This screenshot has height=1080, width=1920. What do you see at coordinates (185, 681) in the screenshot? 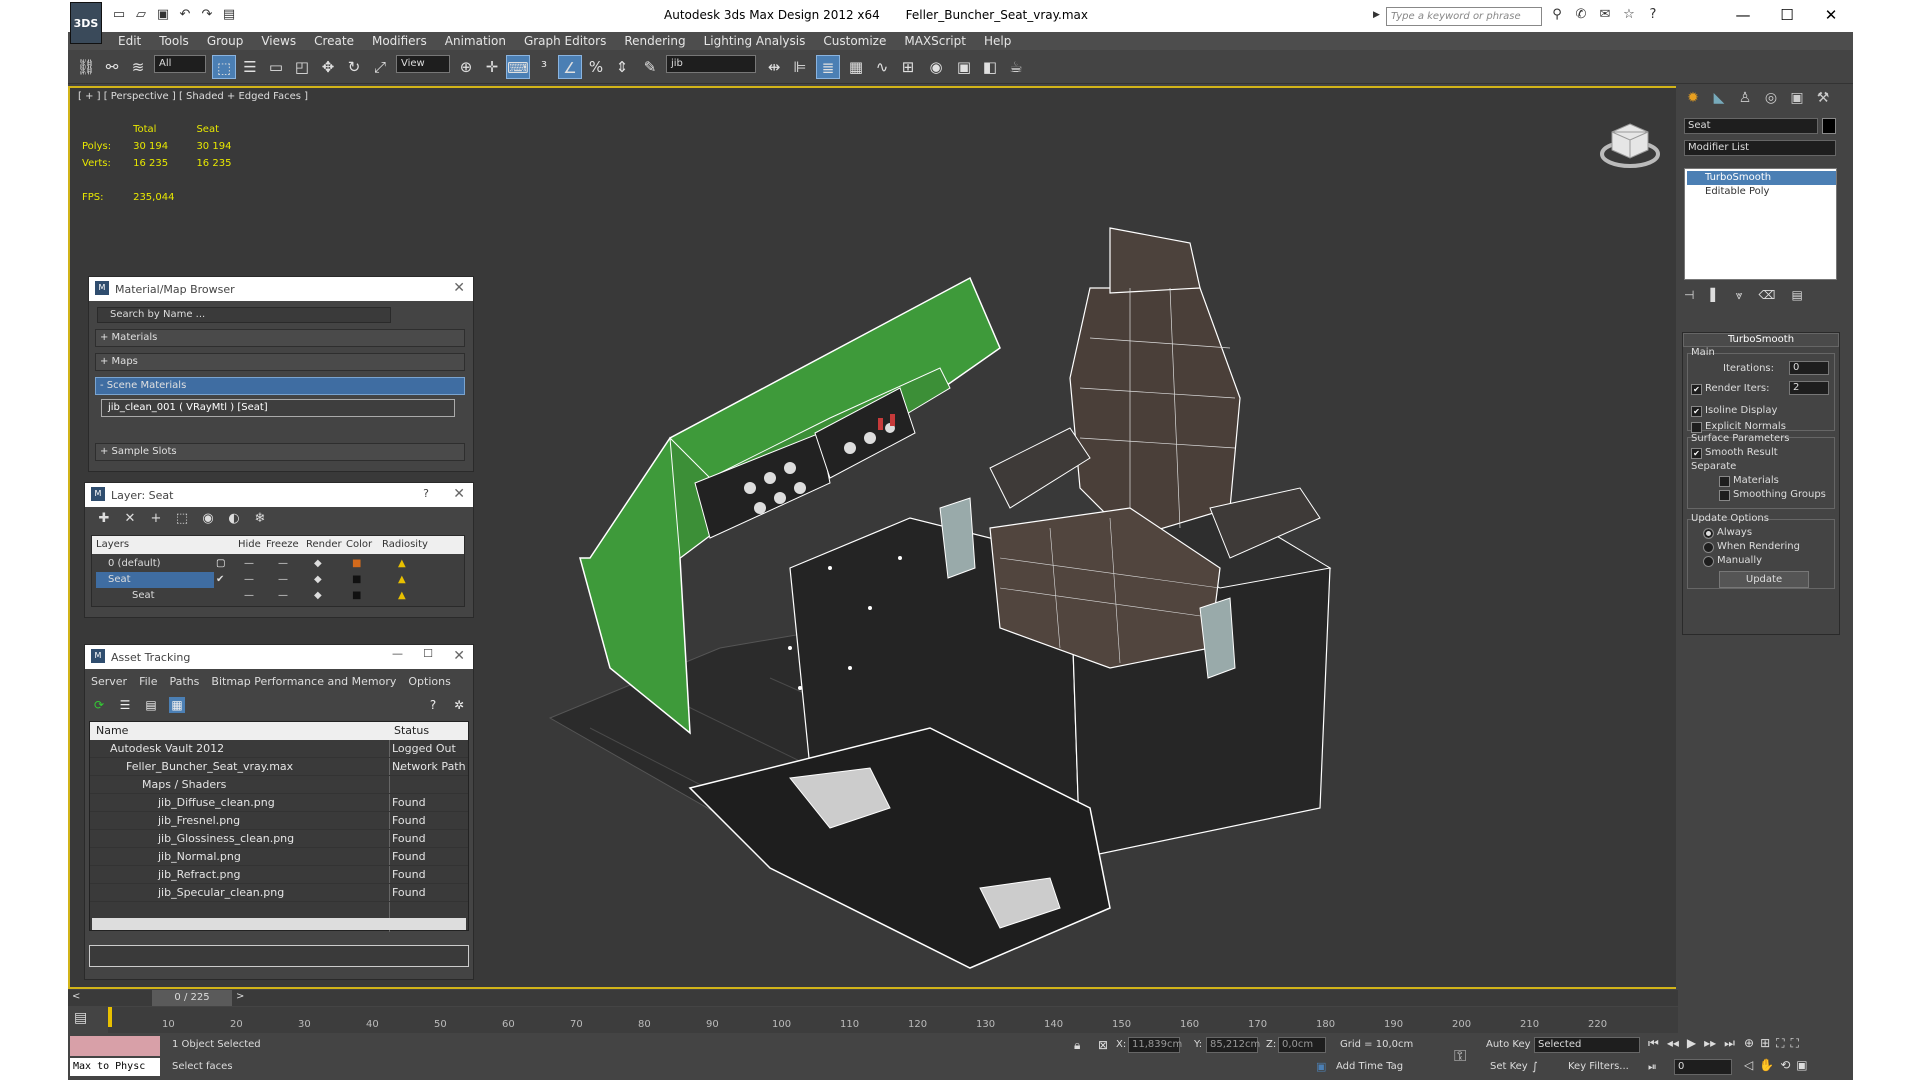
I see `asset-menu-paths: Paths` at bounding box center [185, 681].